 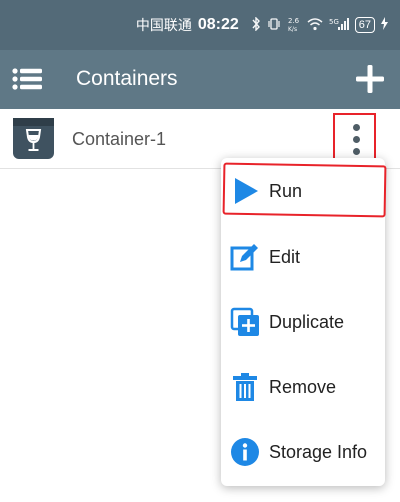 I want to click on menu-item-duplicate: Duplicate, so click(x=303, y=322).